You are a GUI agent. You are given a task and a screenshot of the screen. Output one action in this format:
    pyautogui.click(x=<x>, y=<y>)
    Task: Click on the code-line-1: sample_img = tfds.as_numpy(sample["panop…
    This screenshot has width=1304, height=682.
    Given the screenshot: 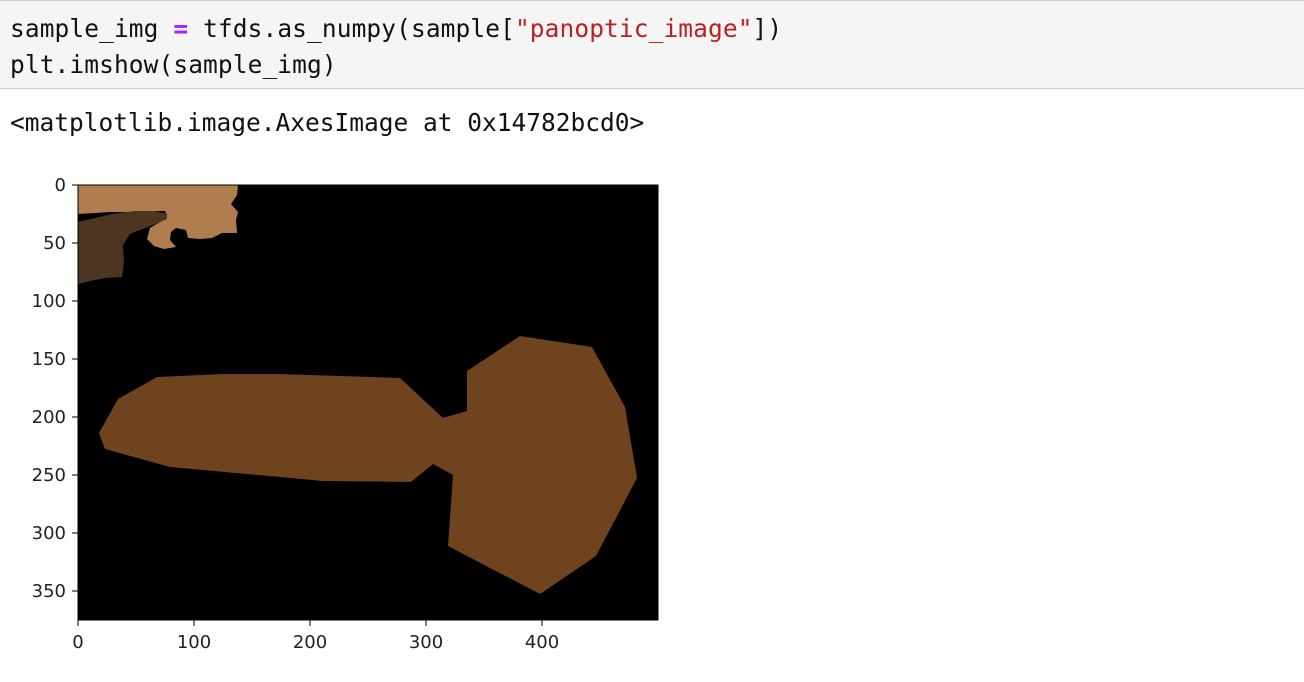 What is the action you would take?
    pyautogui.click(x=396, y=29)
    